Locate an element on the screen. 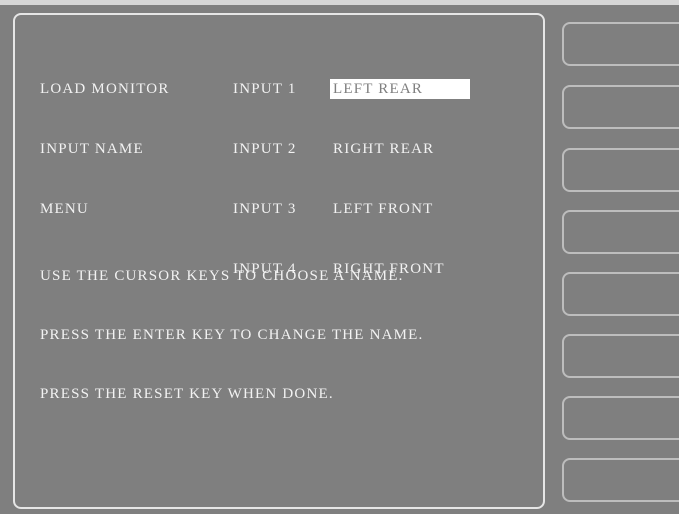 Image resolution: width=679 pixels, height=514 pixels. input-label: INPUT 1 is located at coordinates (265, 89).